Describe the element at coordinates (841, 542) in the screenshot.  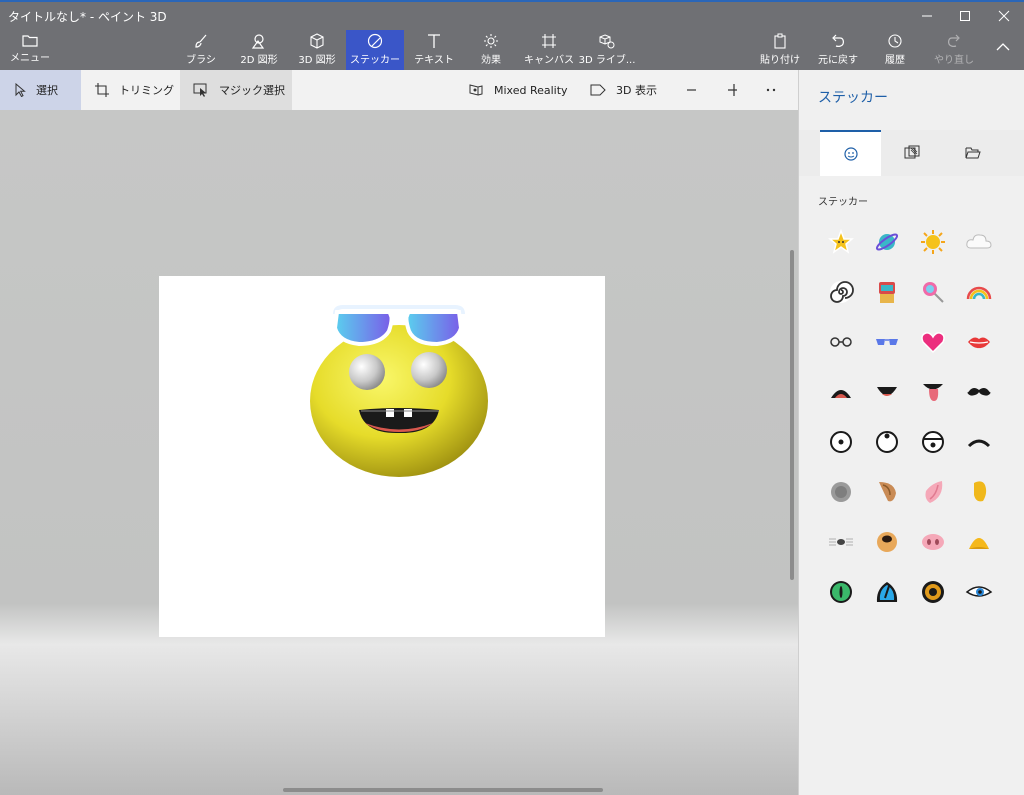
I see `whisker-nose-sticker` at that location.